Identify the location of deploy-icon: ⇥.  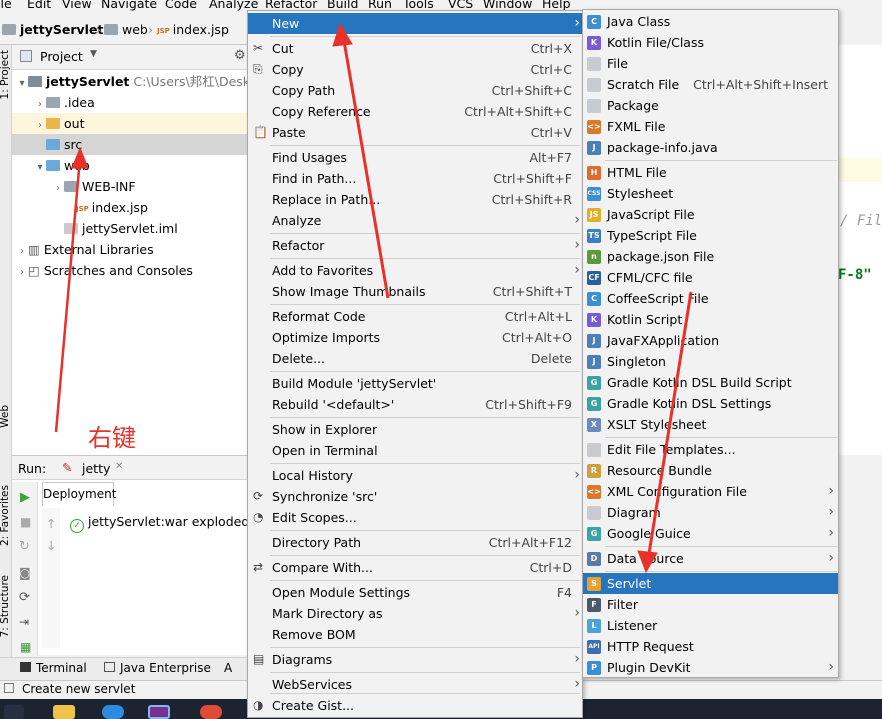
(24, 622).